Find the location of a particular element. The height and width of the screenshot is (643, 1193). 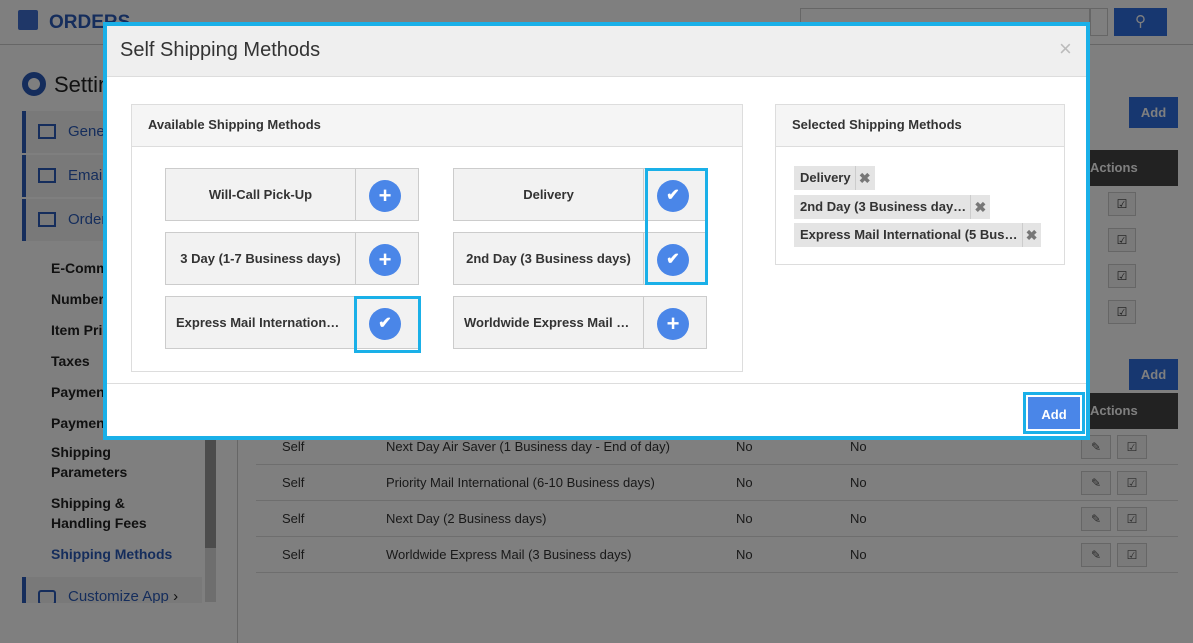

selected-method-chip: Express Mail International (5 Bus… ✖ is located at coordinates (918, 235).